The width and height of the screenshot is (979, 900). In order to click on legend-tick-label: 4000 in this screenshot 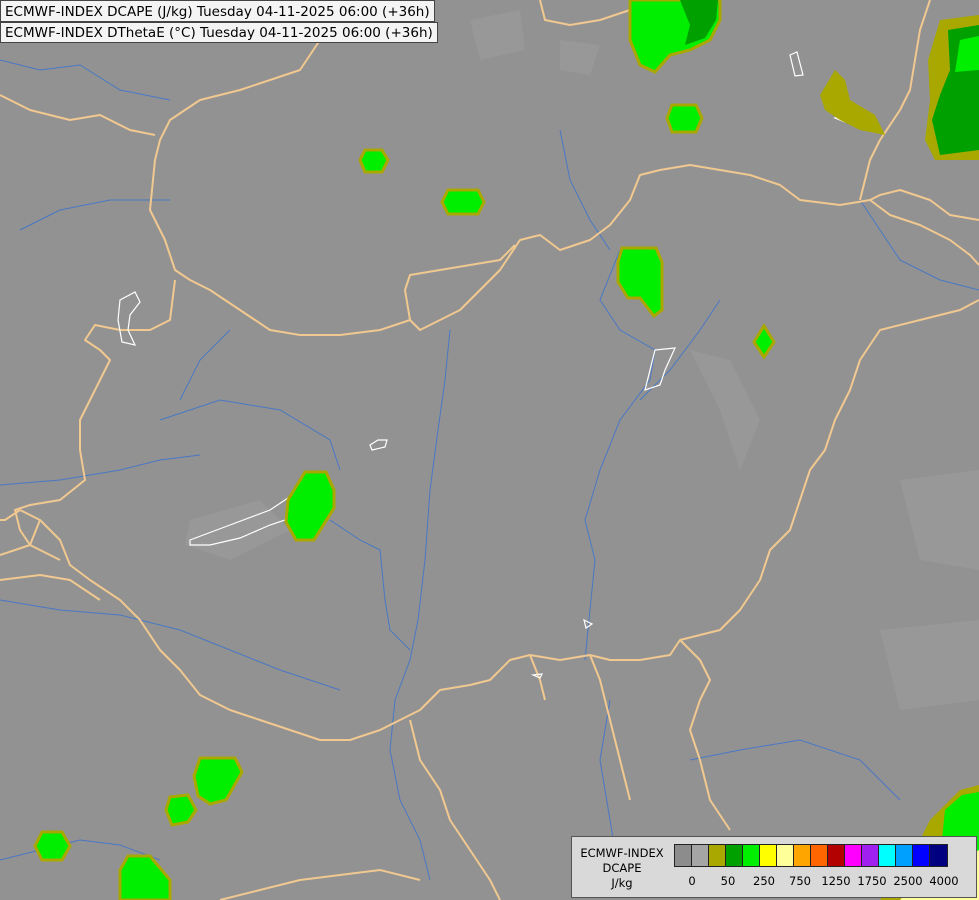, I will do `click(944, 881)`.